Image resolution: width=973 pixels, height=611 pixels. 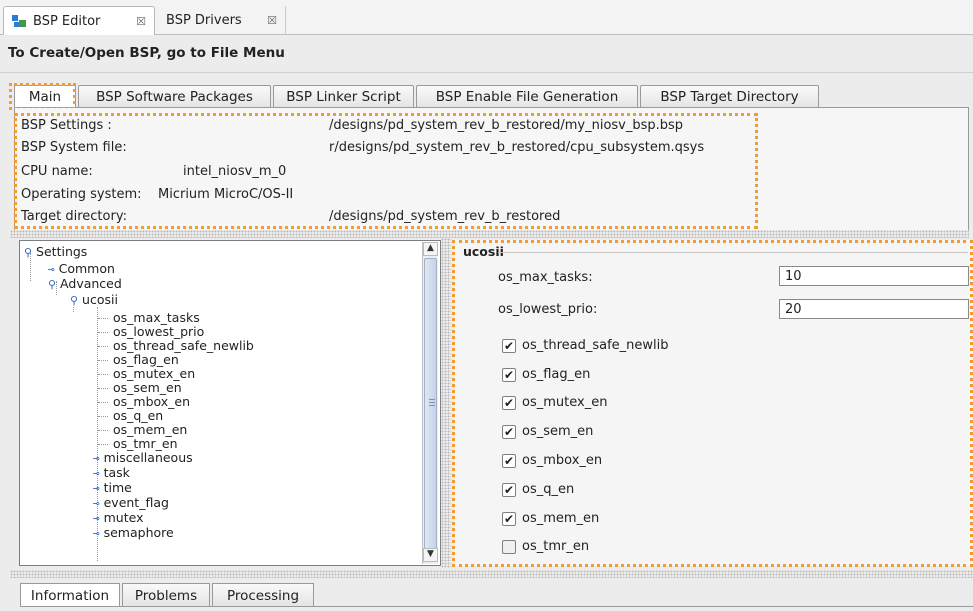 I want to click on tab-bsp-target-directory: BSP Target Directory, so click(x=729, y=96).